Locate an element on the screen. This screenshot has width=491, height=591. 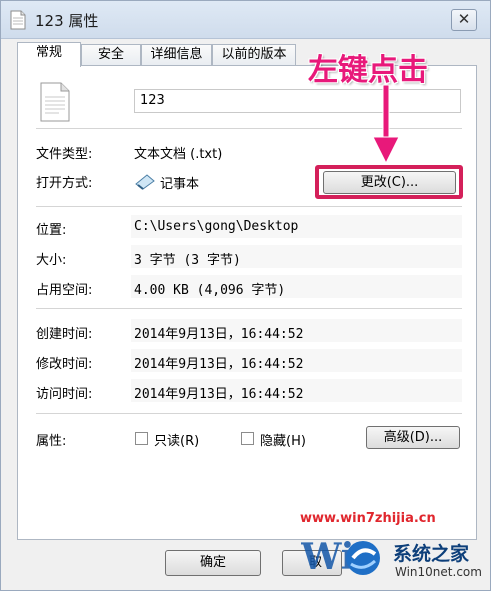
annotation-label: 左键点击 is located at coordinates (368, 70).